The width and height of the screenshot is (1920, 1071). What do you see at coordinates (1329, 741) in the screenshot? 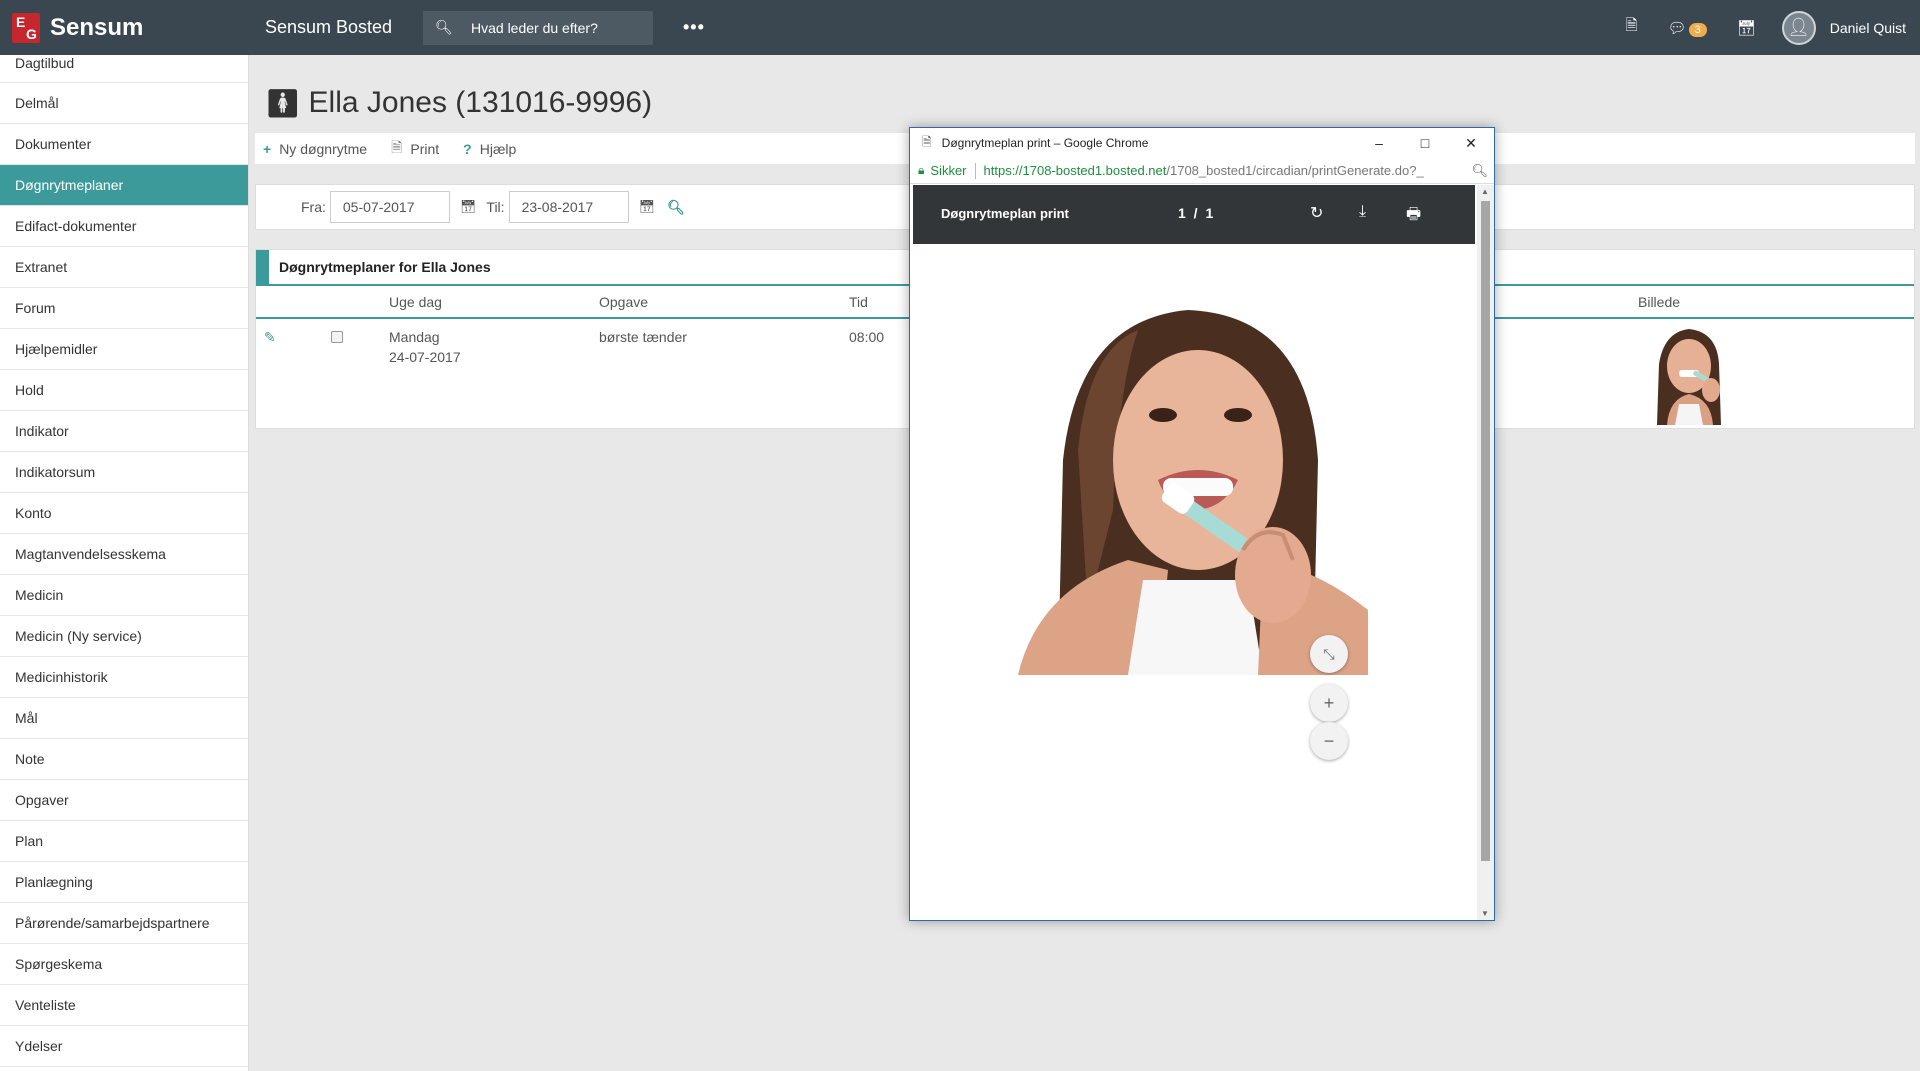
I see `zoom-out-icon: −` at bounding box center [1329, 741].